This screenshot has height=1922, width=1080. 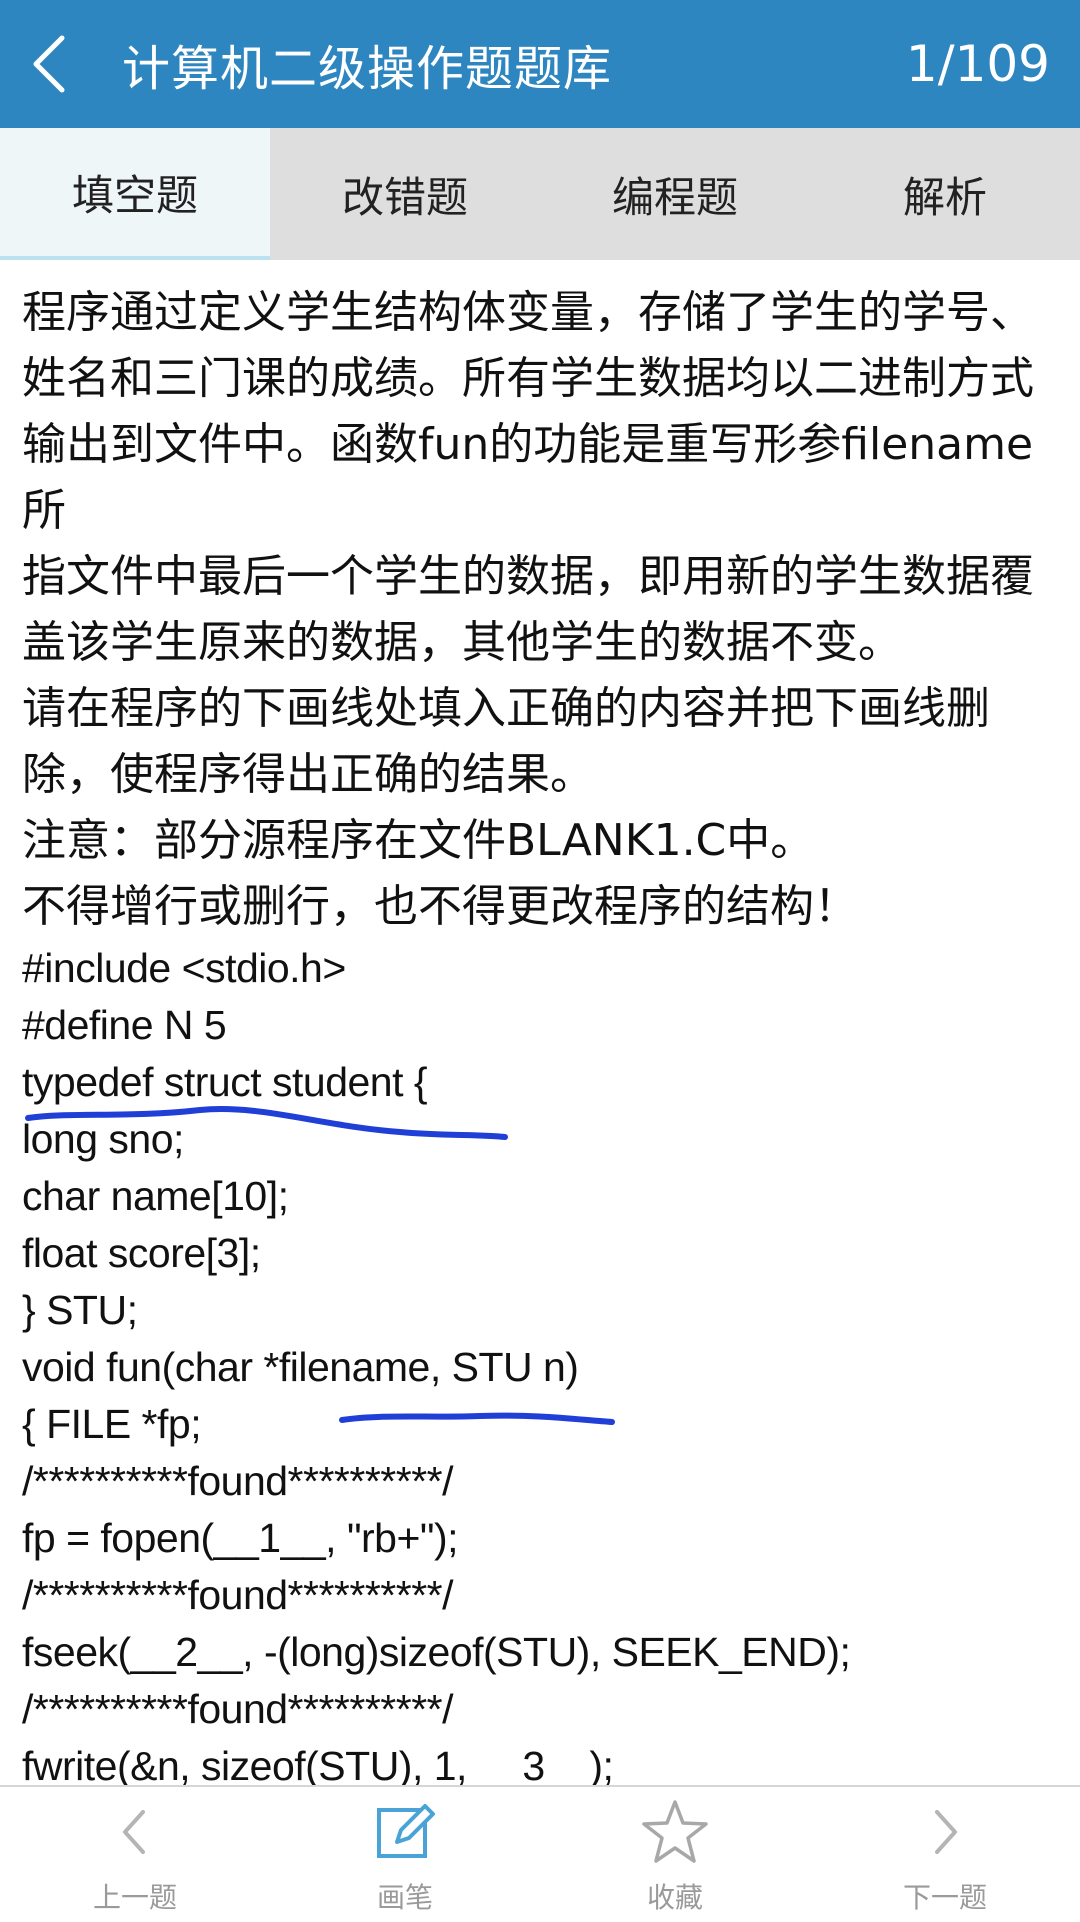 What do you see at coordinates (367, 69) in the screenshot?
I see `page-title: 计算机二级操作题题库` at bounding box center [367, 69].